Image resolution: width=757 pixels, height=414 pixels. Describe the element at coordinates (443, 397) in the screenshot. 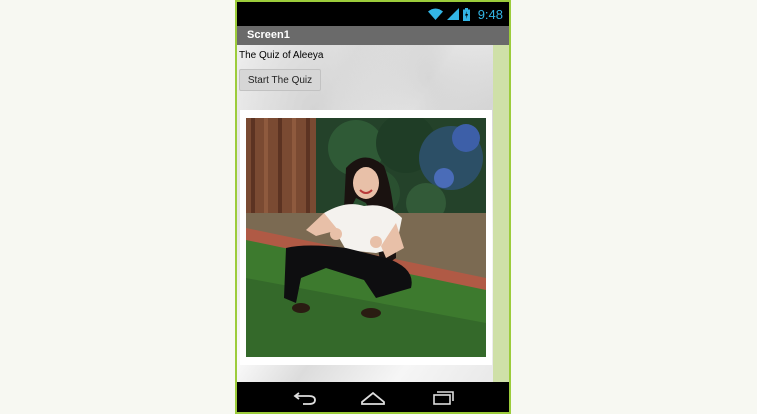

I see `recent-apps-icon` at that location.